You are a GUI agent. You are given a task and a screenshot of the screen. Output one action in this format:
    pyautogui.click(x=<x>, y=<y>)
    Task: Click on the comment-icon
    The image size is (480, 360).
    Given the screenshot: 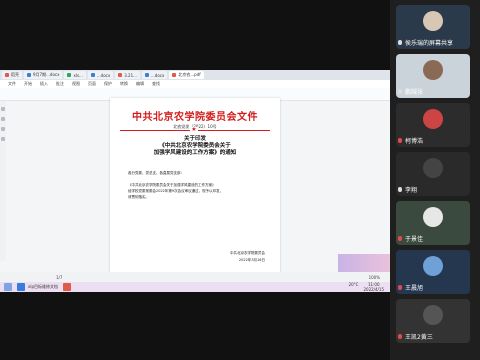 What is the action you would take?
    pyautogui.click(x=3, y=129)
    